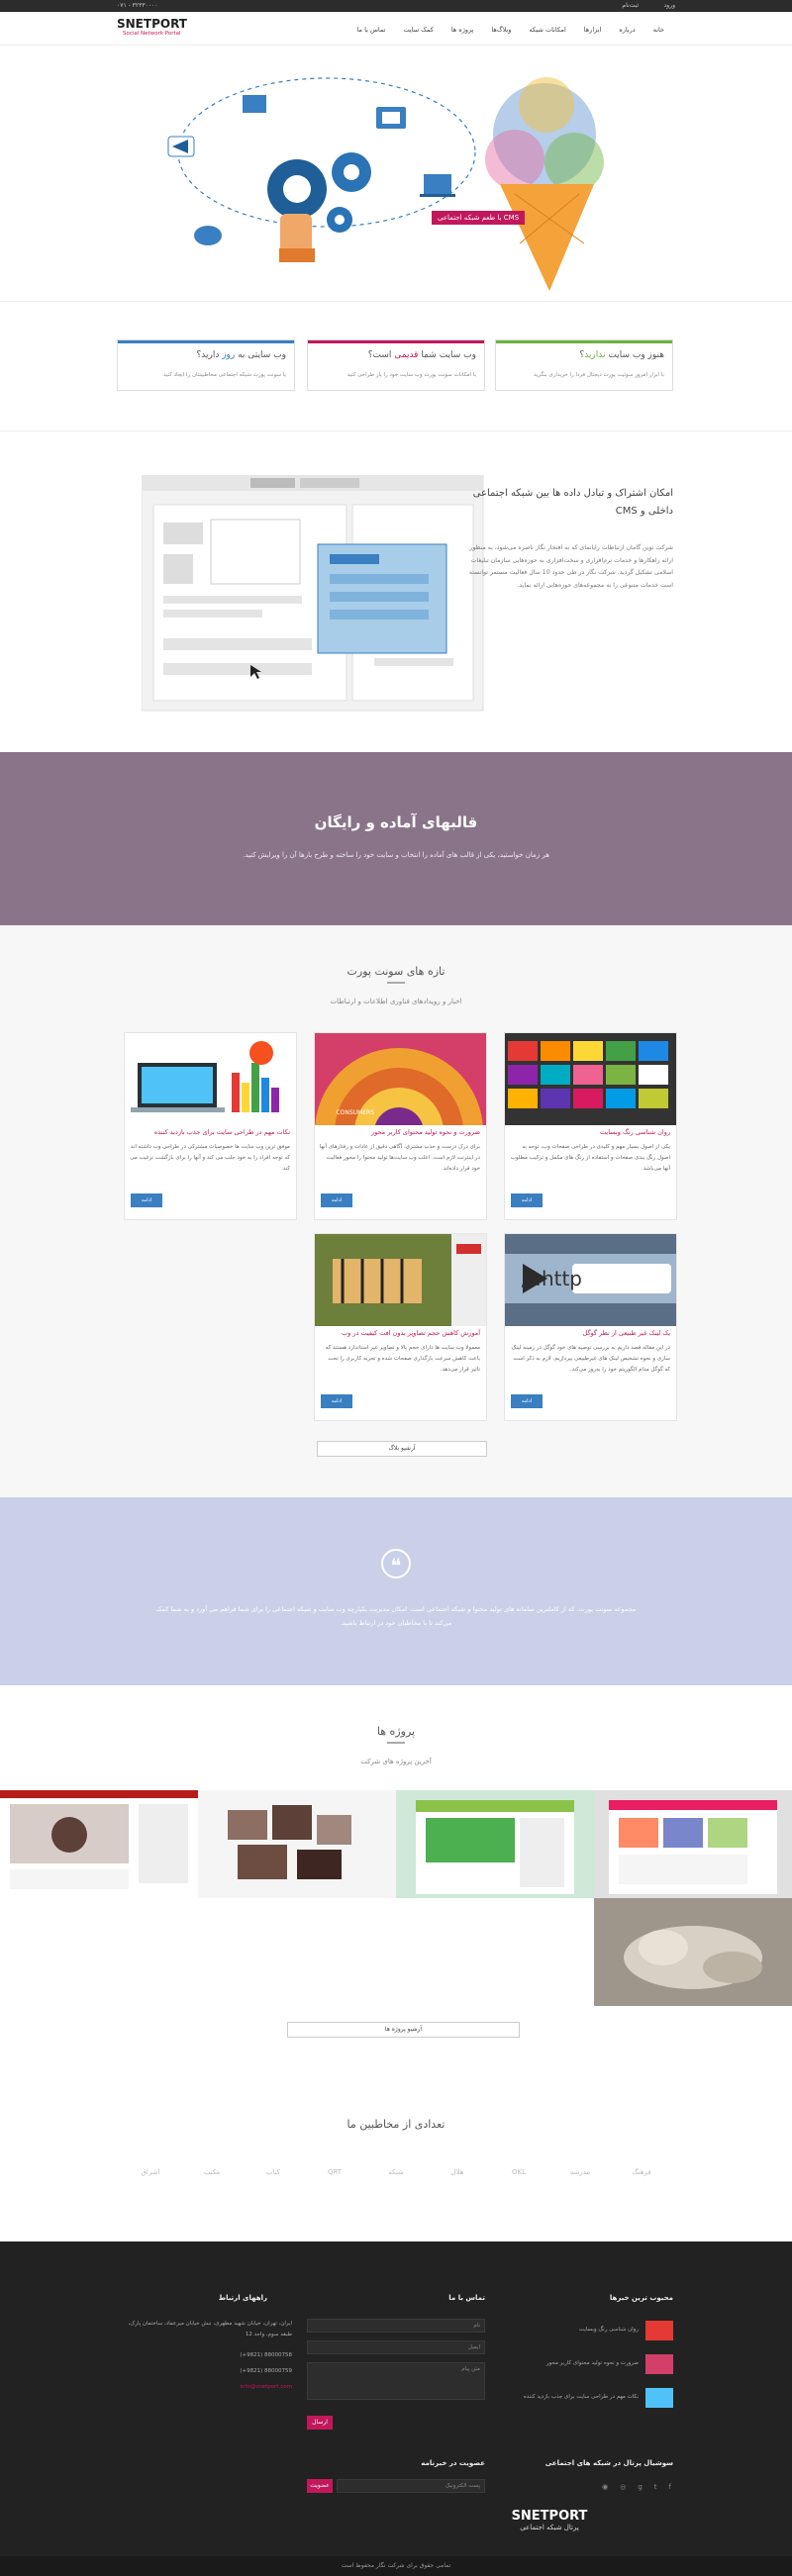  What do you see at coordinates (670, 5) in the screenshot?
I see `login-link: ورود` at bounding box center [670, 5].